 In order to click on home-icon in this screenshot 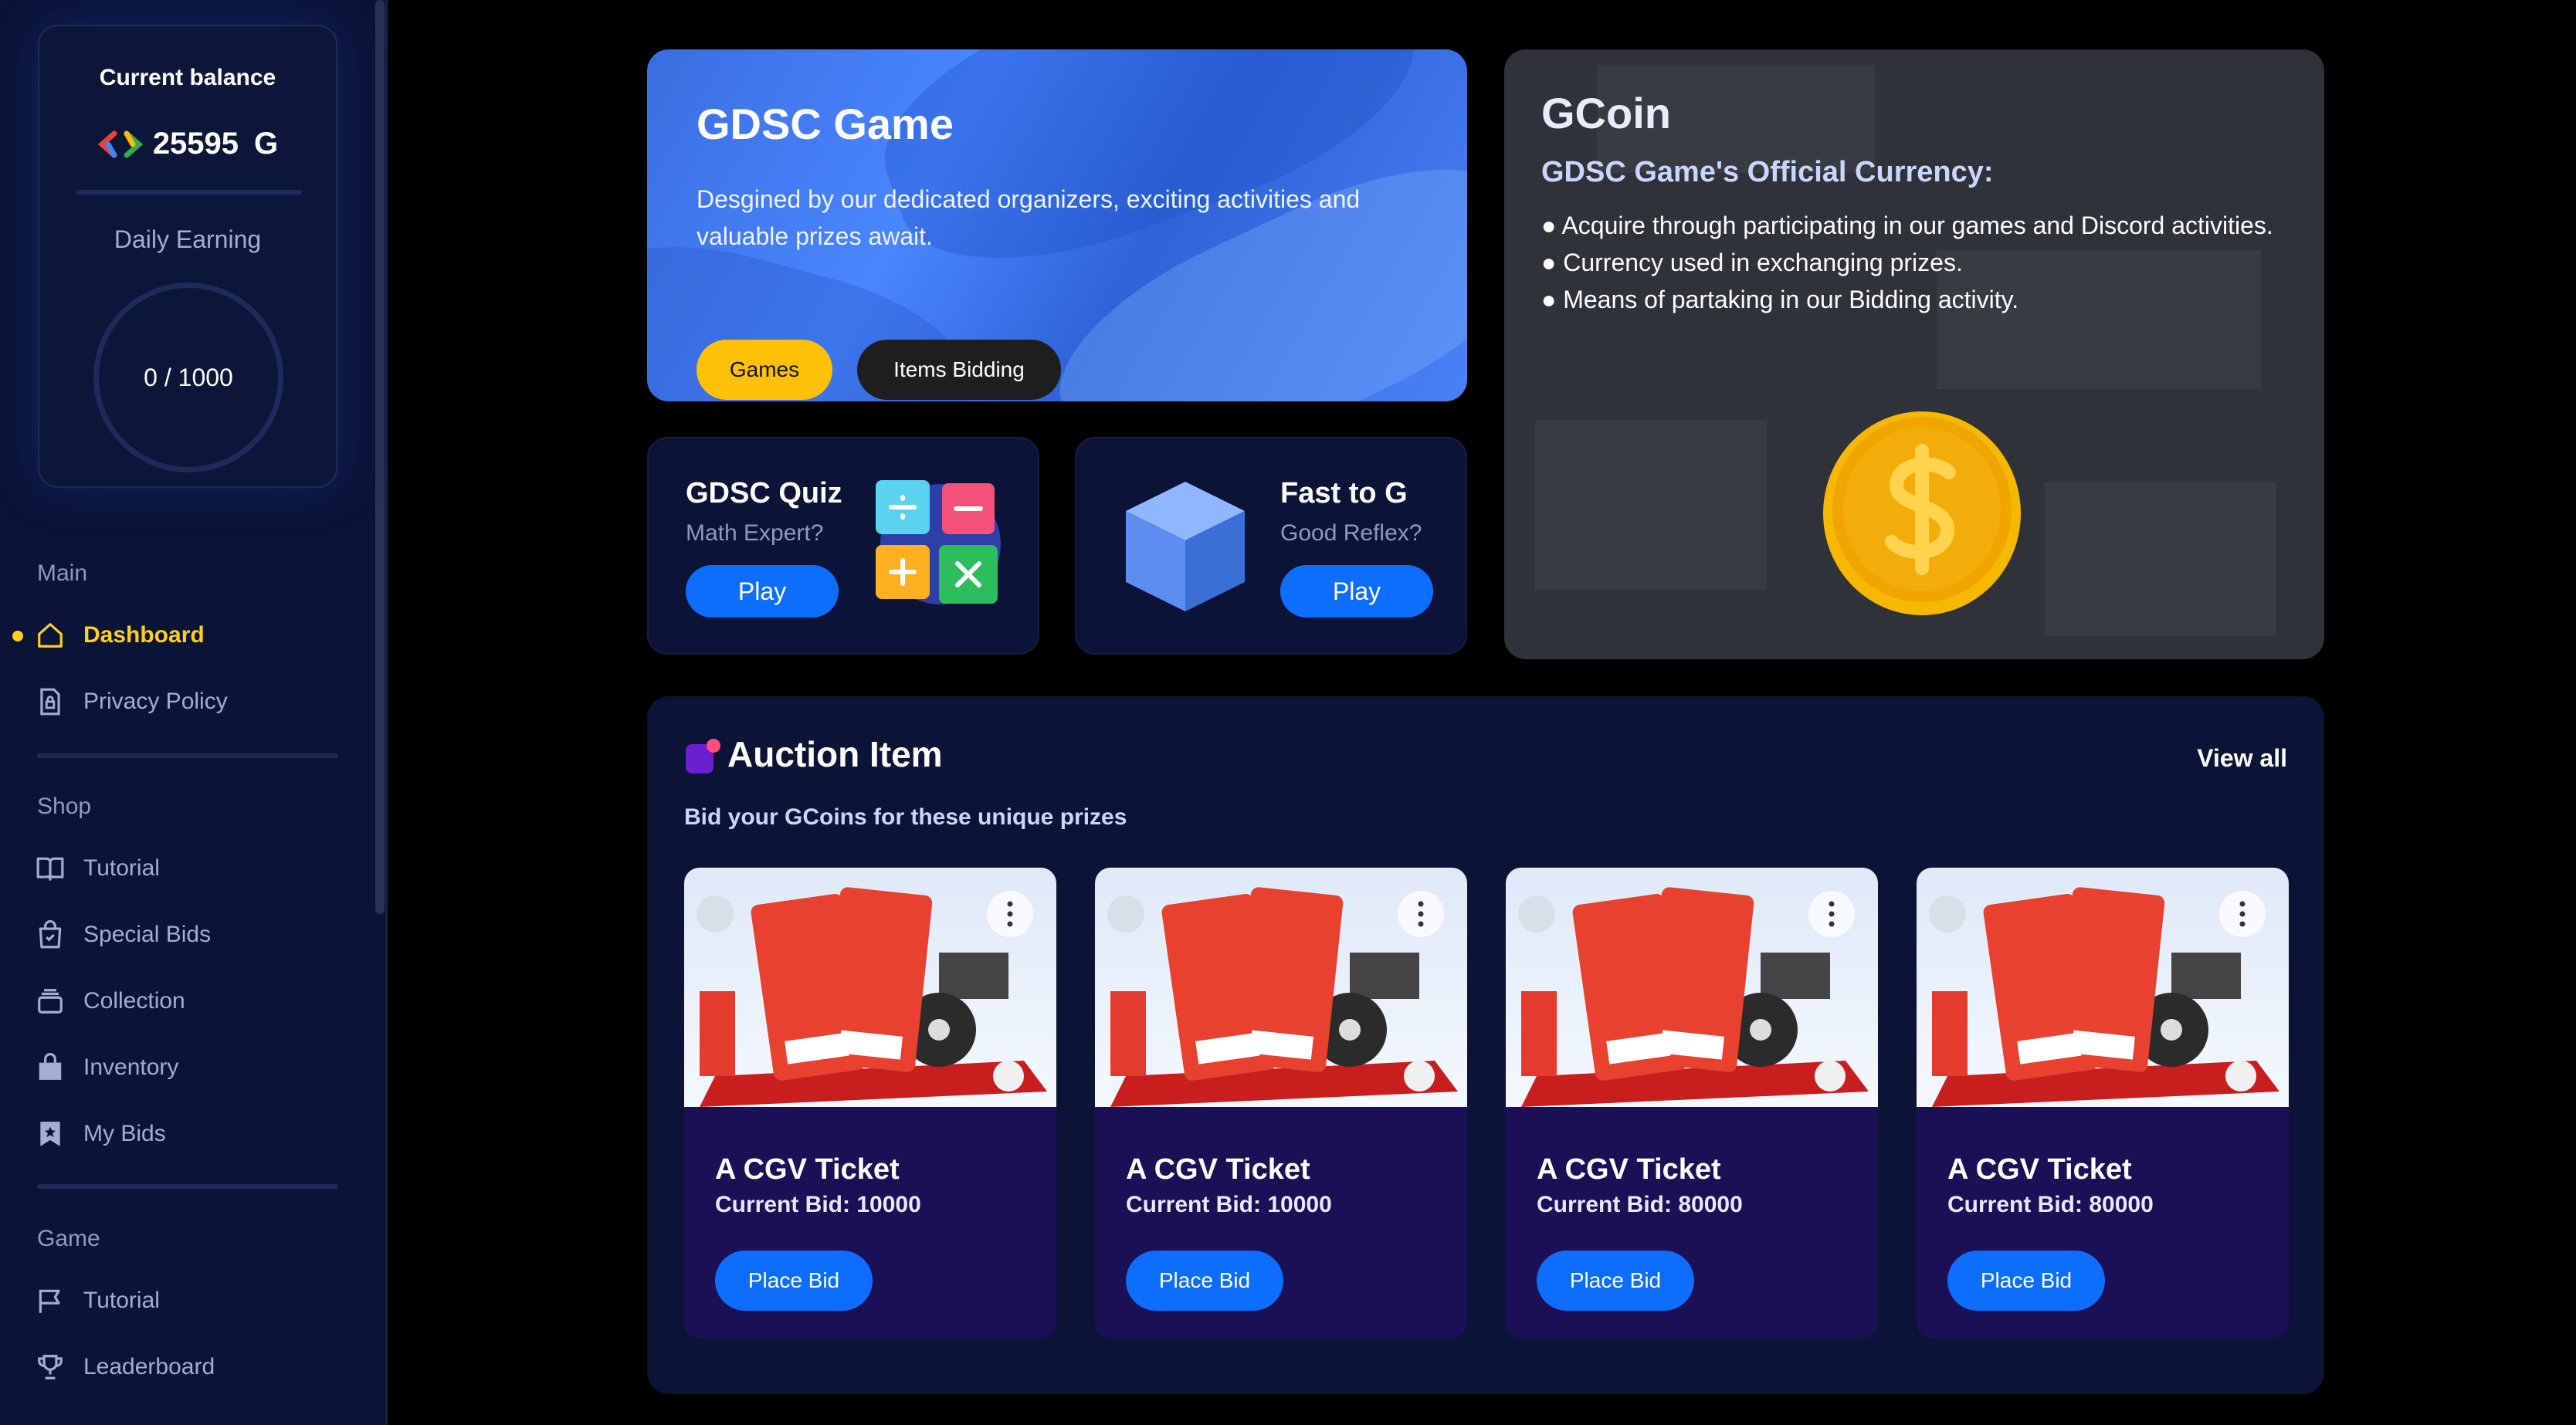, I will do `click(50, 635)`.